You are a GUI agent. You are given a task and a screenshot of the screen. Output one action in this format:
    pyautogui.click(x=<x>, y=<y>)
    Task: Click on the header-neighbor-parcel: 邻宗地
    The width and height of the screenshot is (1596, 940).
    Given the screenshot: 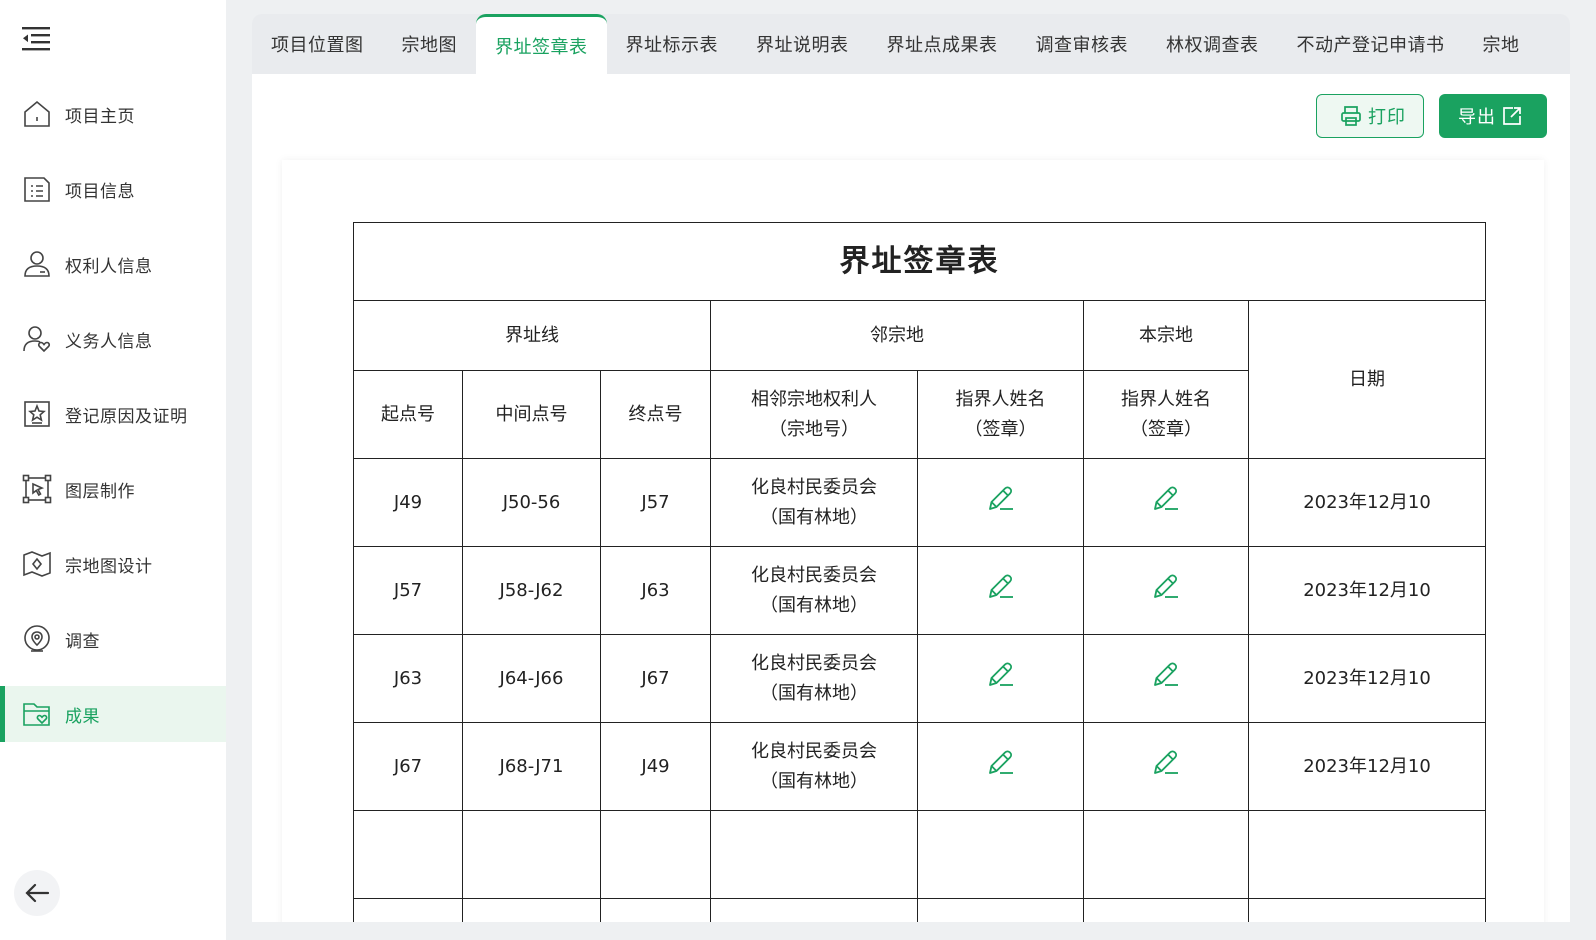 What is the action you would take?
    pyautogui.click(x=897, y=335)
    